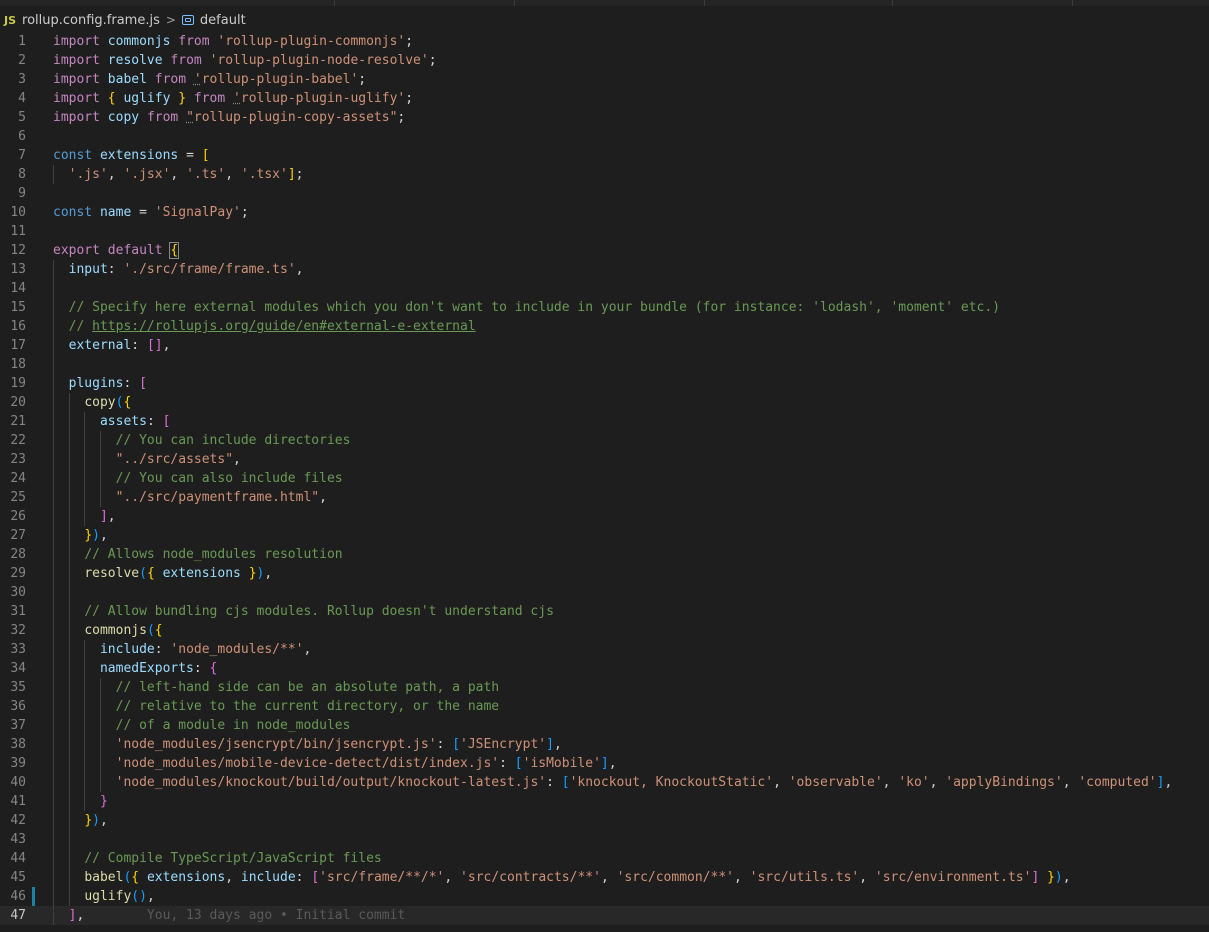 The width and height of the screenshot is (1209, 932). What do you see at coordinates (604, 896) in the screenshot?
I see `code-line: 46 uglify(),` at bounding box center [604, 896].